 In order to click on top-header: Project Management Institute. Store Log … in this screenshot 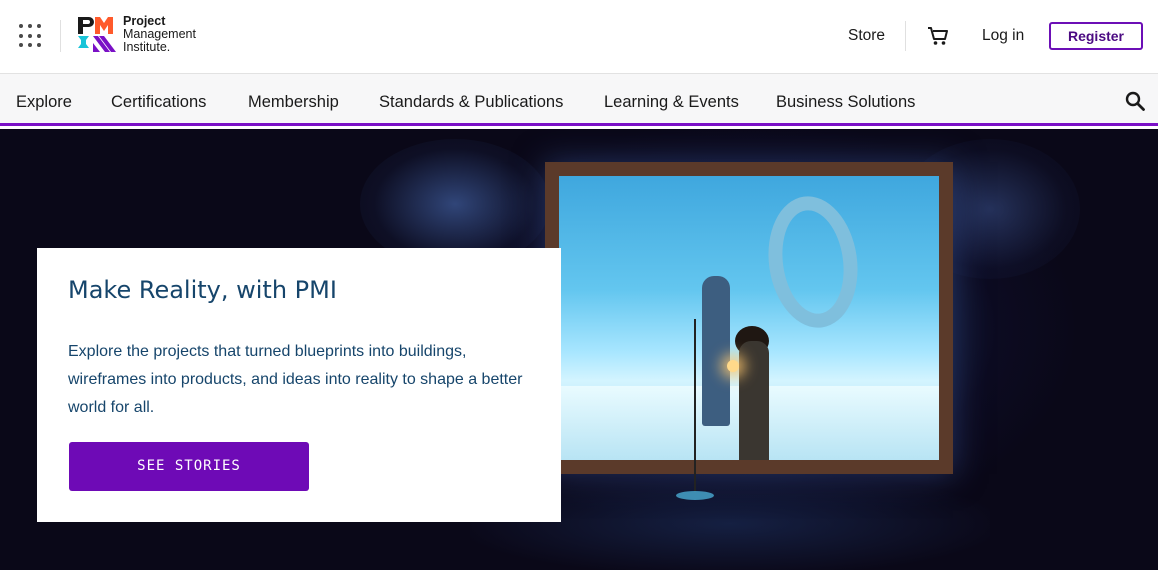, I will do `click(579, 37)`.